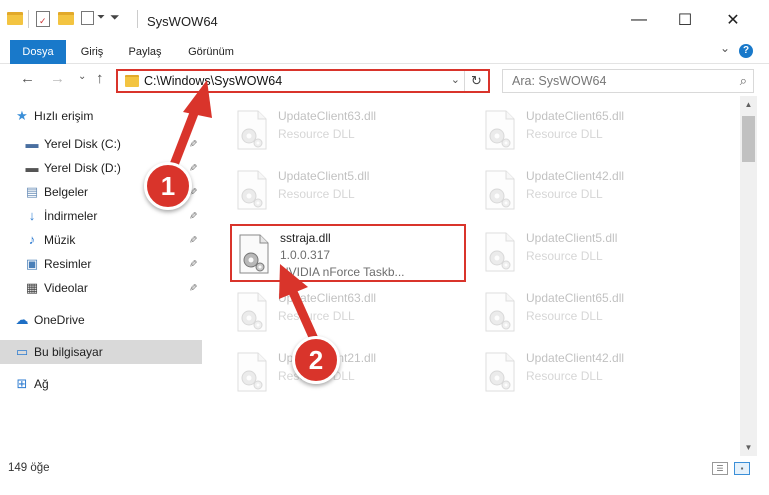 This screenshot has height=495, width=769. What do you see at coordinates (22, 351) in the screenshot?
I see `computer-icon: ▭` at bounding box center [22, 351].